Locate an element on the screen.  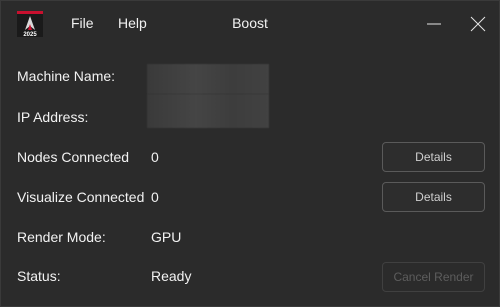
minimize-button is located at coordinates (434, 24).